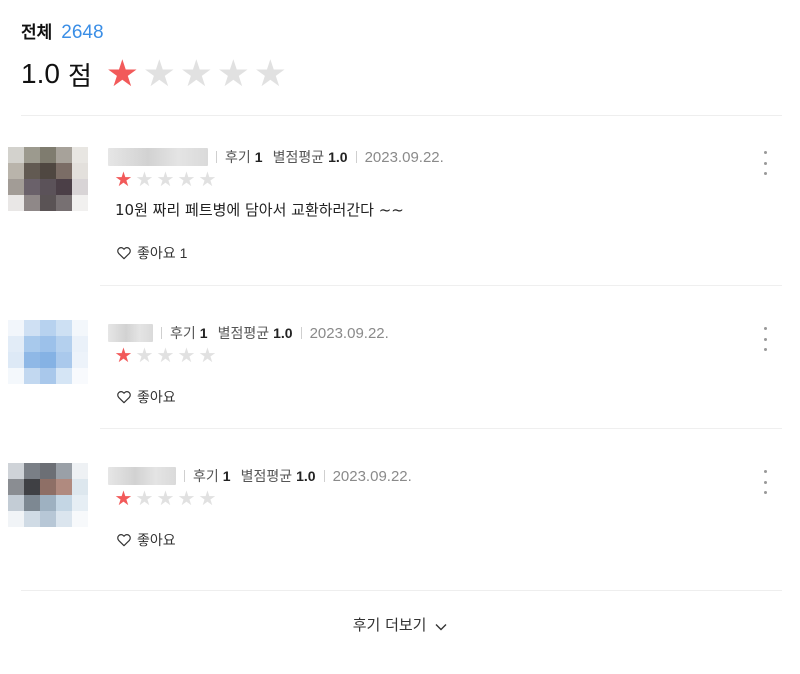 The width and height of the screenshot is (800, 674). Describe the element at coordinates (259, 210) in the screenshot. I see `review-content: 10원 짜리 페트병에 담아서 교환하러간다 ~~` at that location.